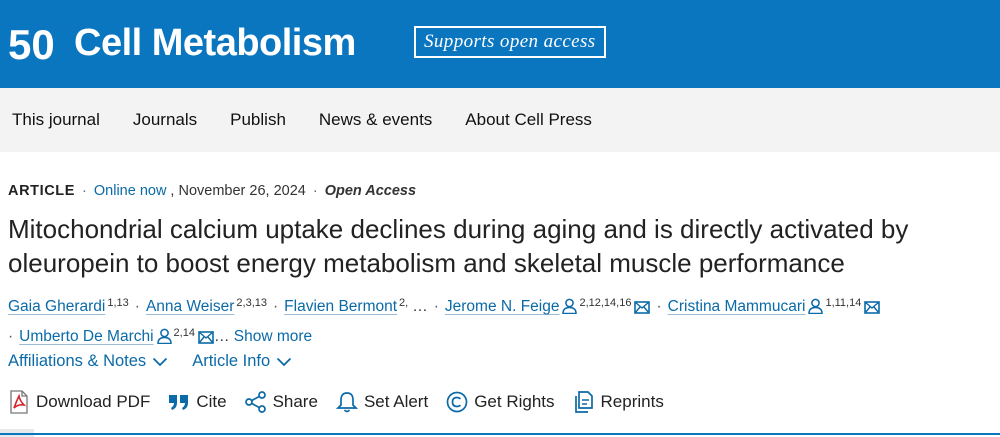 This screenshot has height=437, width=1000. Describe the element at coordinates (258, 120) in the screenshot. I see `nav-publish: Publish` at that location.